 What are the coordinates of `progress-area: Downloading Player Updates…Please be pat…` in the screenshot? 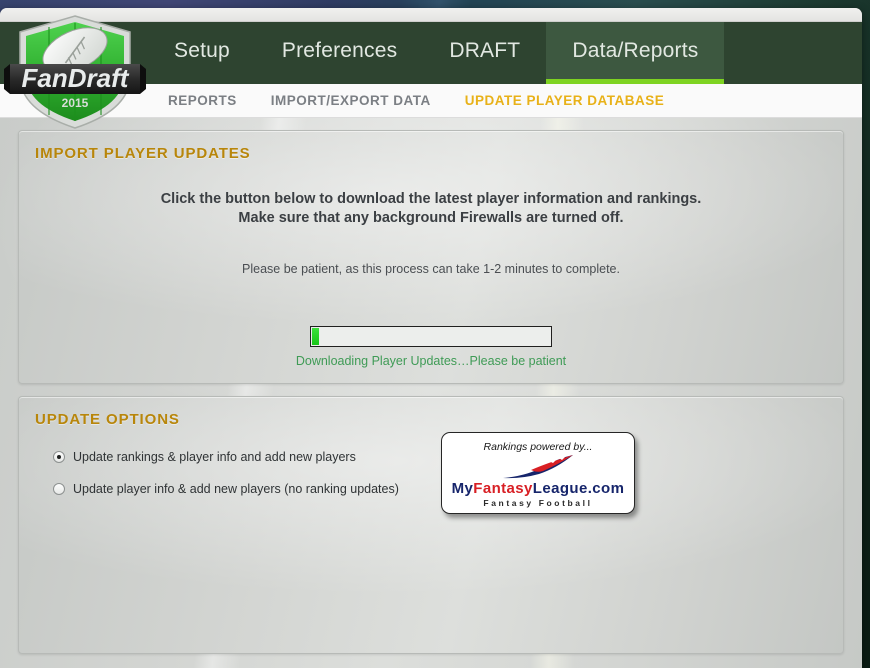 It's located at (431, 347).